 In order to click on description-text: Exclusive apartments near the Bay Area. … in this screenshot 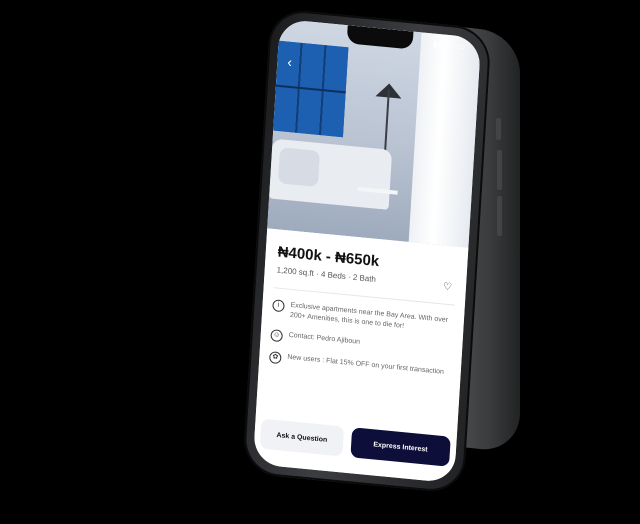, I will do `click(369, 315)`.